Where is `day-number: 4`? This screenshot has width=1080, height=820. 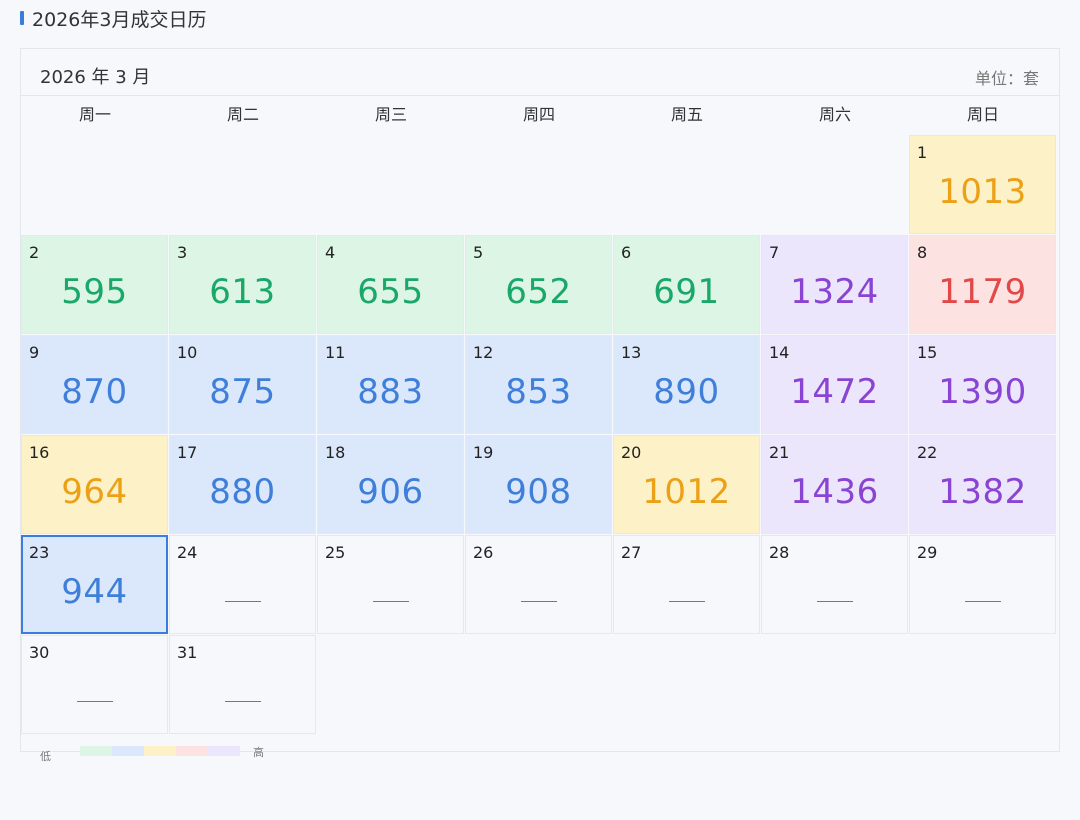 day-number: 4 is located at coordinates (330, 252).